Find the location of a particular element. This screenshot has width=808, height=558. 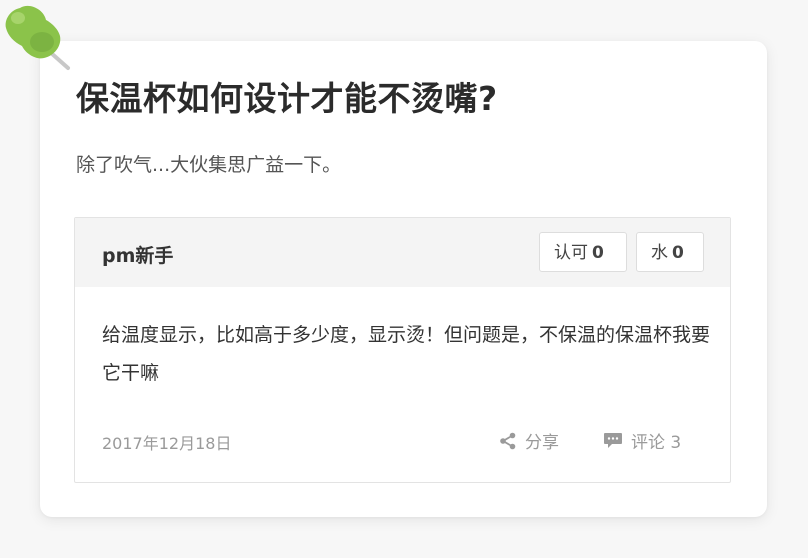

pushpin-icon is located at coordinates (37, 37).